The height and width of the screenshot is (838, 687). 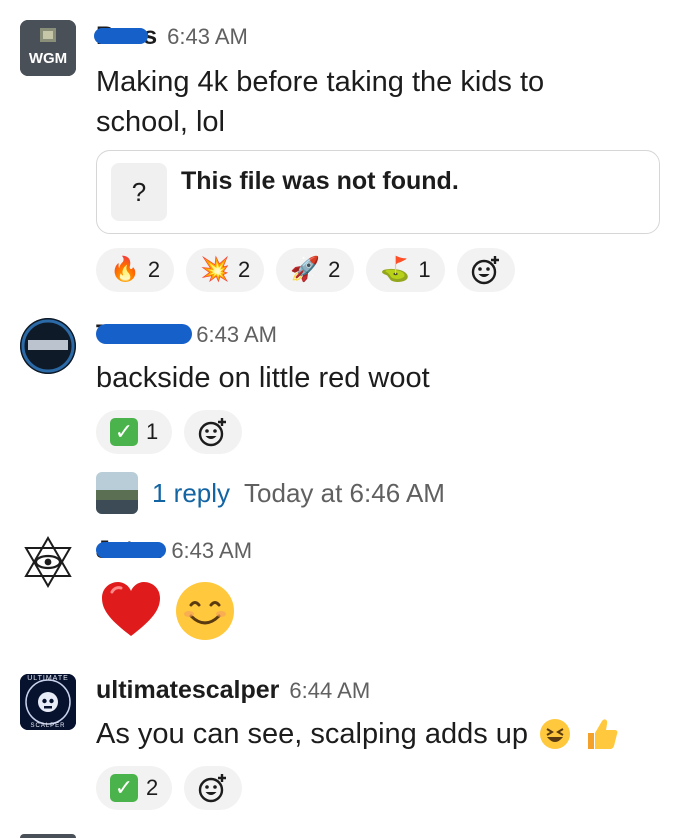 I want to click on message-text: backside on little red woot, so click(x=263, y=378).